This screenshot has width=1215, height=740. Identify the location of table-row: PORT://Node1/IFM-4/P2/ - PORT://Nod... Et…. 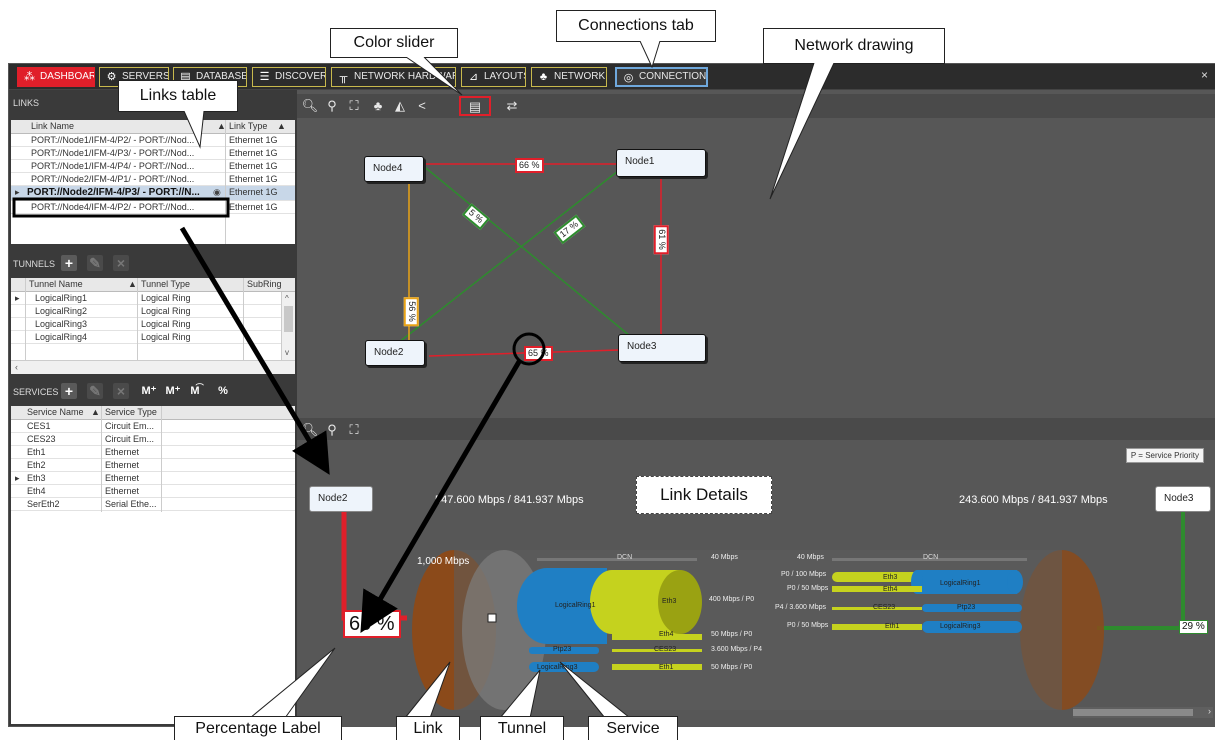
(153, 140).